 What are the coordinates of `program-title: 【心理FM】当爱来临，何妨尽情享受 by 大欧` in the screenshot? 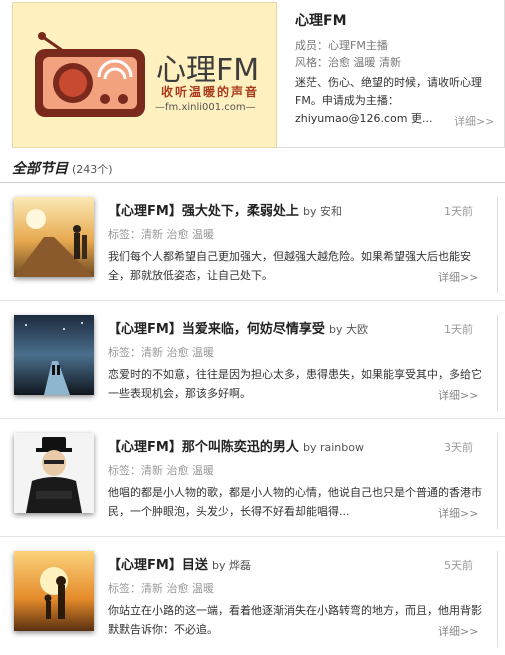 It's located at (238, 327).